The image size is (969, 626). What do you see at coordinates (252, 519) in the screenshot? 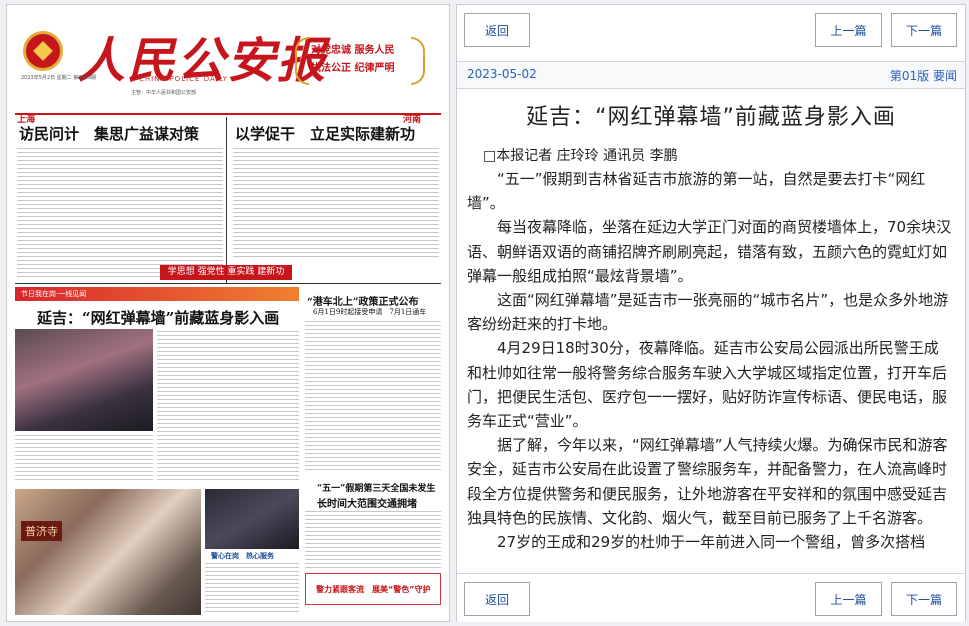
I see `photo-officers` at bounding box center [252, 519].